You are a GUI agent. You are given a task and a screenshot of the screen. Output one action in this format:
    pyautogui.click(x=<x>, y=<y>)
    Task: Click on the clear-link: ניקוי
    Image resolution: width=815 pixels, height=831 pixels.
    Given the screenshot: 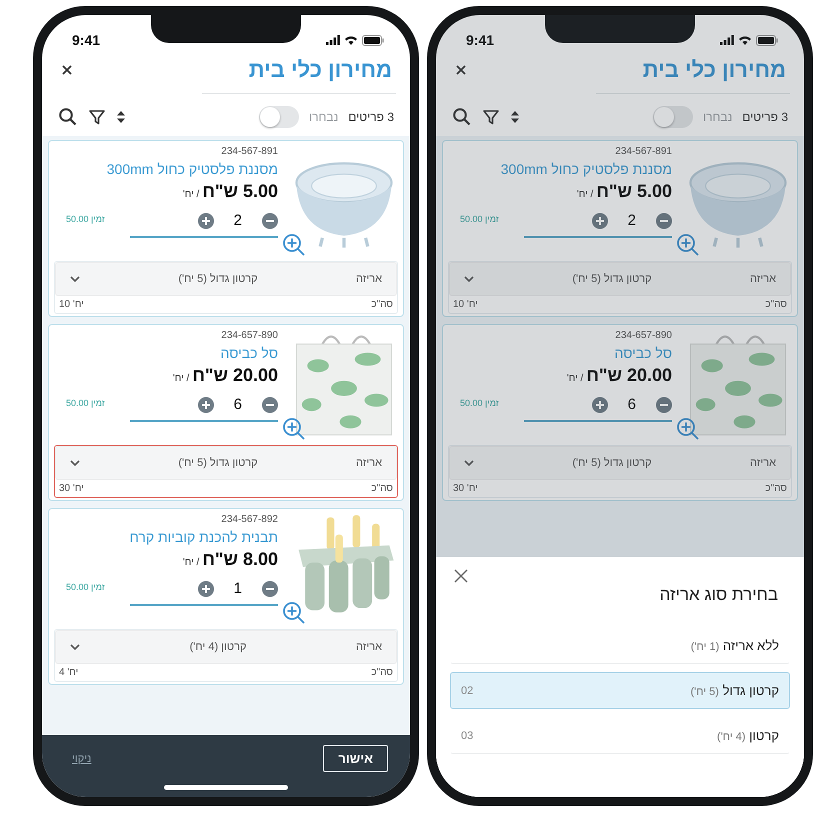 What is the action you would take?
    pyautogui.click(x=82, y=759)
    